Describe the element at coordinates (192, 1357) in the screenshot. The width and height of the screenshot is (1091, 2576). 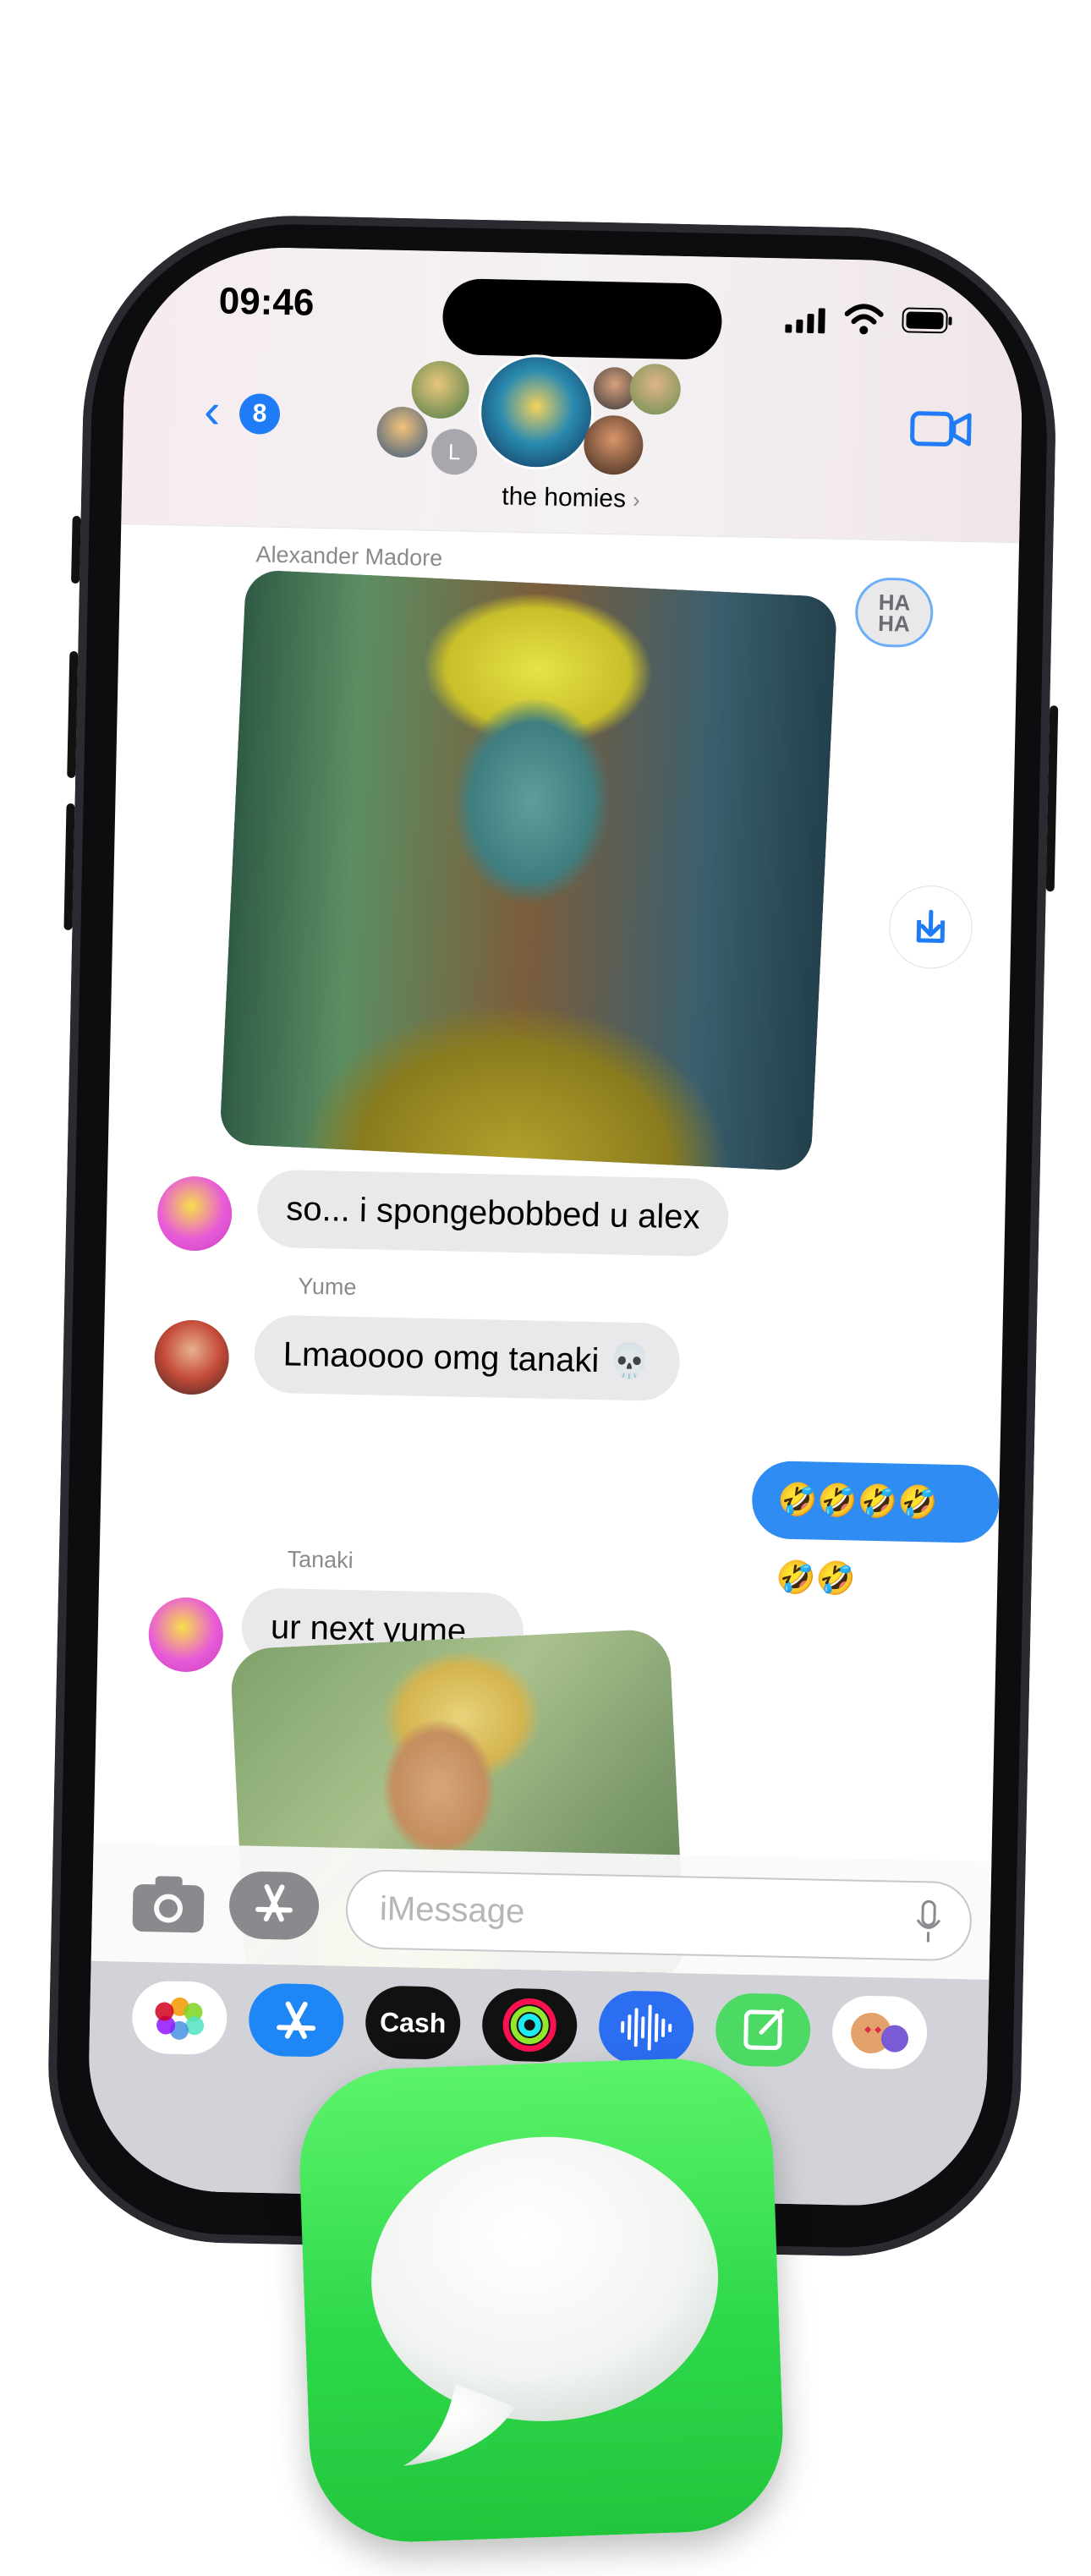
I see `yume-avatar` at that location.